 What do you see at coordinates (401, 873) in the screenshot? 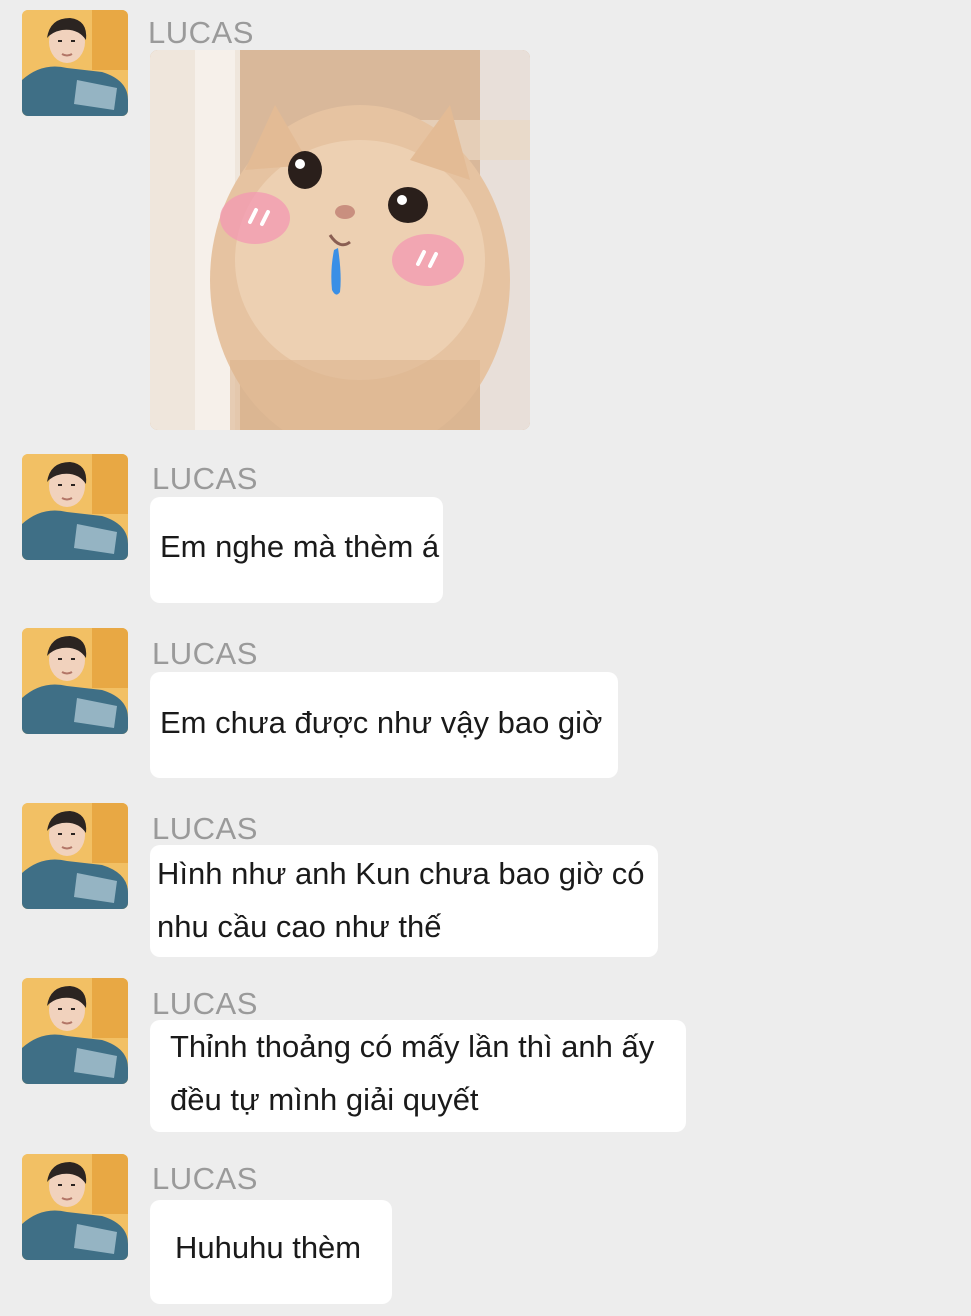
I see `message-text-line: Hình như anh Kun chưa bao giờ có` at bounding box center [401, 873].